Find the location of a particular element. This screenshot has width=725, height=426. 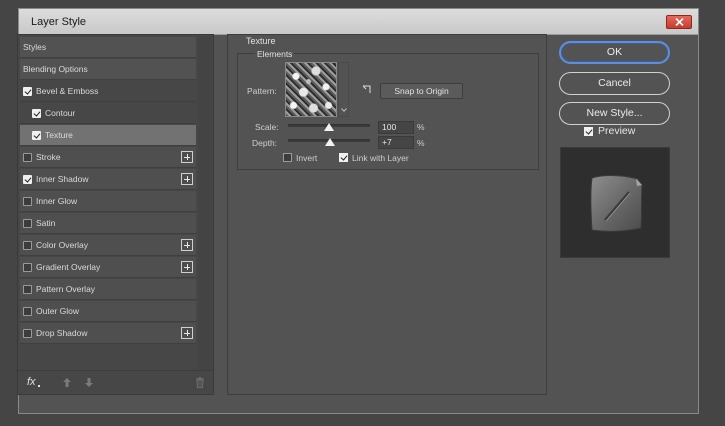

preview-thumbnail is located at coordinates (615, 202).